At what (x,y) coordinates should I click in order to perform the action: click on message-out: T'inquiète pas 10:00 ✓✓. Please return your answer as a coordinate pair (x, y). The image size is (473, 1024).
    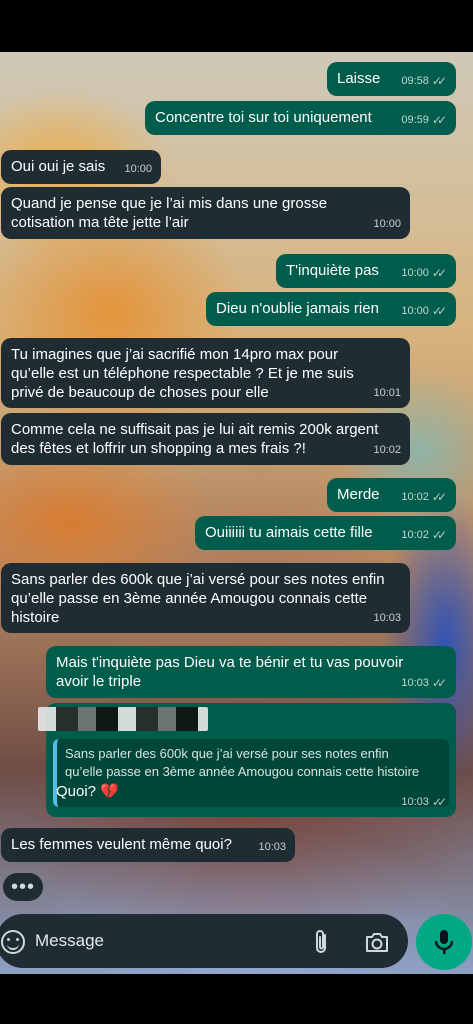
    Looking at the image, I should click on (366, 271).